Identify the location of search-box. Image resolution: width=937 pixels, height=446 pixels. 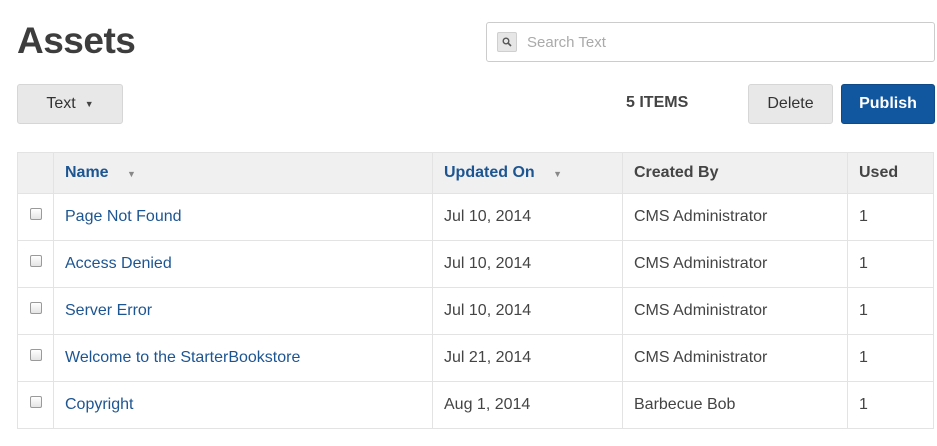
(710, 42).